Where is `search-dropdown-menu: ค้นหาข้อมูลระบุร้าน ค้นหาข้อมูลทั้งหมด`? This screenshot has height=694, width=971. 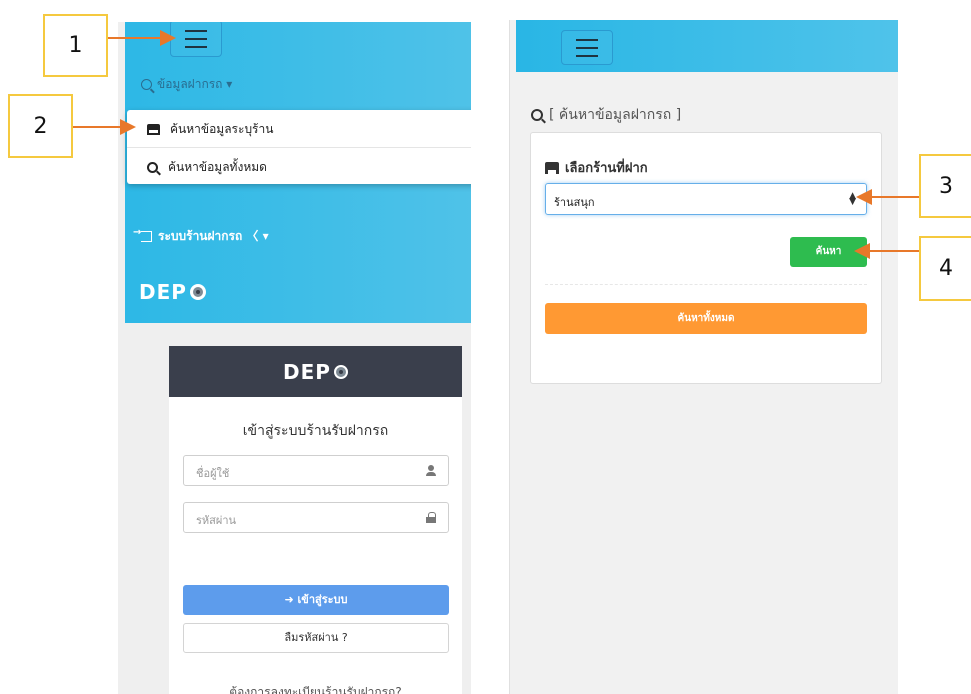
search-dropdown-menu: ค้นหาข้อมูลระบุร้าน ค้นหาข้อมูลทั้งหมด is located at coordinates (299, 147).